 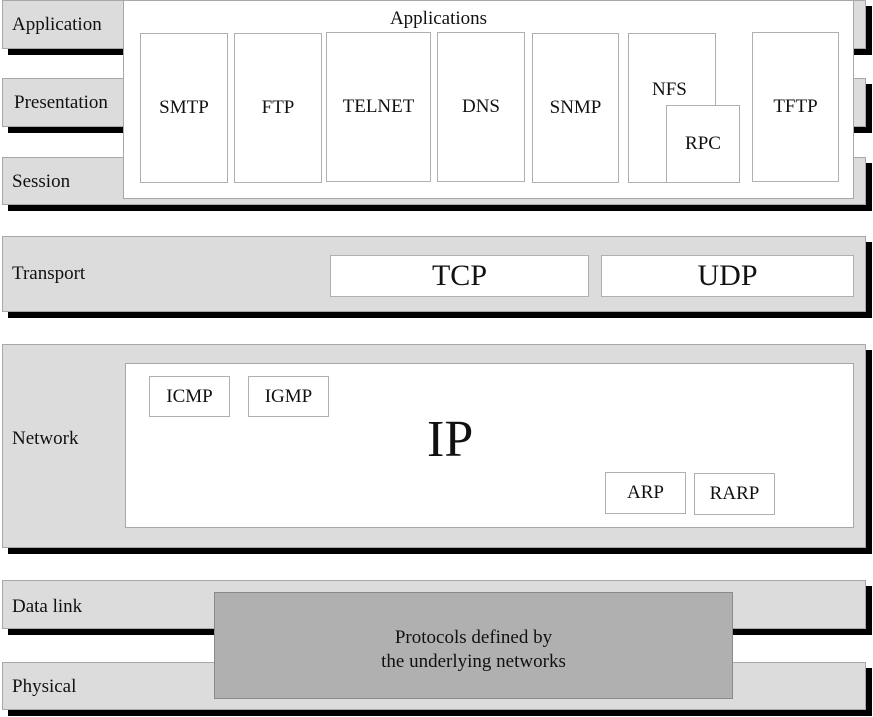 What do you see at coordinates (49, 273) in the screenshot?
I see `layer-label: Transport` at bounding box center [49, 273].